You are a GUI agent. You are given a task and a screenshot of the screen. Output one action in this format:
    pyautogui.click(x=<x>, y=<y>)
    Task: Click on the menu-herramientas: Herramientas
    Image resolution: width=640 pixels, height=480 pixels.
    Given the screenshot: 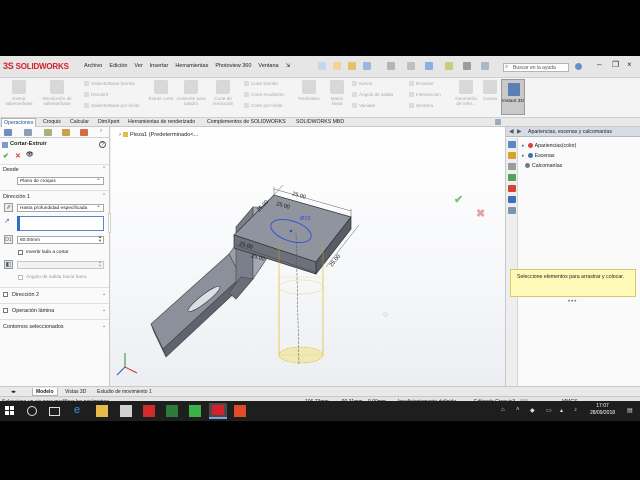 What is the action you would take?
    pyautogui.click(x=191, y=66)
    